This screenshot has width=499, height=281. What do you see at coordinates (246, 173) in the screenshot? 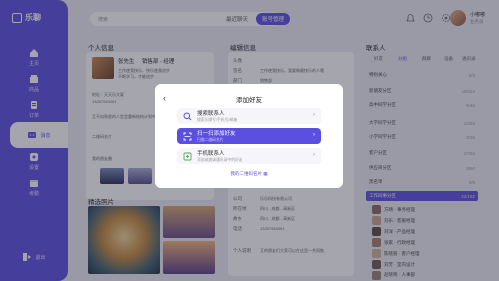
I see `qr-link-label: 我的二维码名片` at bounding box center [246, 173].